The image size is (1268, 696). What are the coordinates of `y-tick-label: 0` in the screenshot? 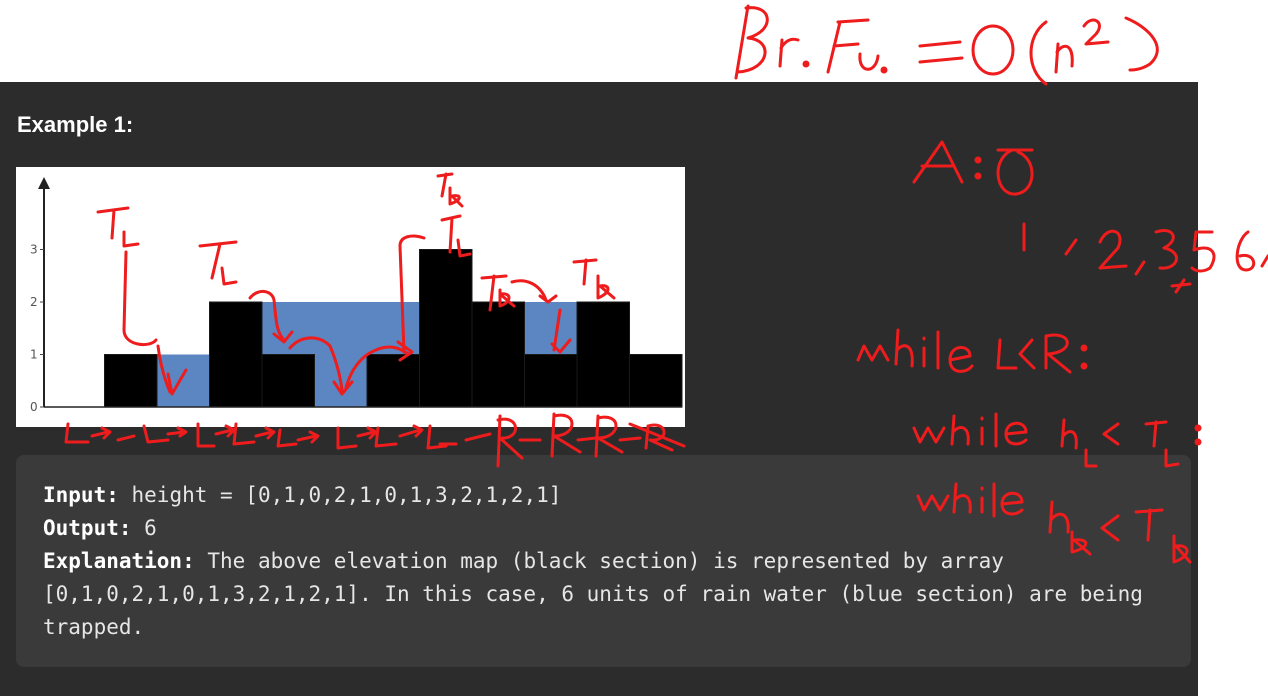 It's located at (34, 407).